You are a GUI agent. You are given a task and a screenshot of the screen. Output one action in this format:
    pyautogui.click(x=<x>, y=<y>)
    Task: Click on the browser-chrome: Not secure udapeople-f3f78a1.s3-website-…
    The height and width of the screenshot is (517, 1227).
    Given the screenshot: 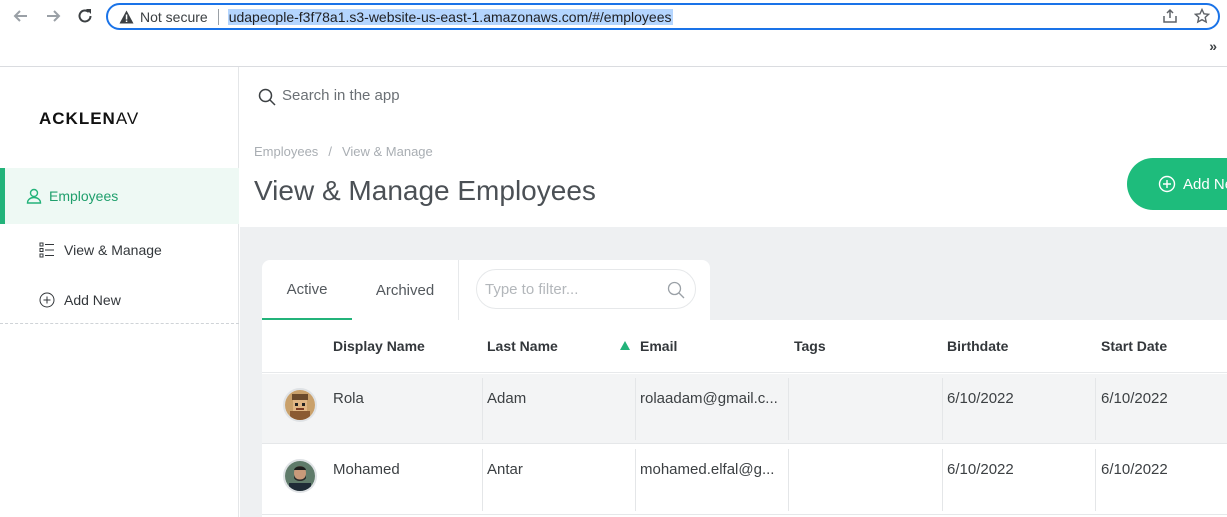 What is the action you would take?
    pyautogui.click(x=613, y=33)
    